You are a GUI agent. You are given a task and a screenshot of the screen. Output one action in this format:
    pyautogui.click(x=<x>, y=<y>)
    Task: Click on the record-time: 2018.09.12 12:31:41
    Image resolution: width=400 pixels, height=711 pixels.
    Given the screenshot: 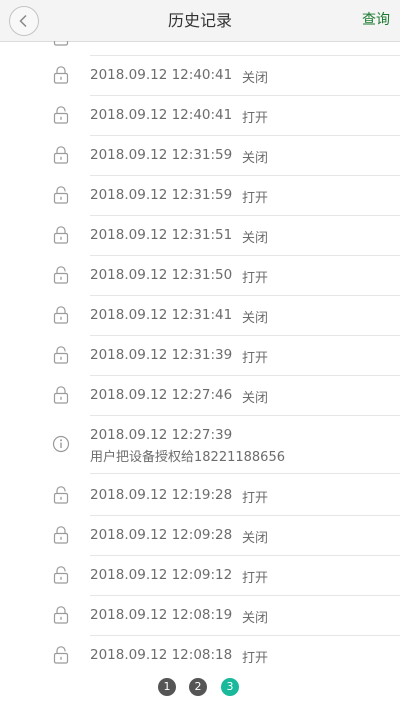 What is the action you would take?
    pyautogui.click(x=161, y=315)
    